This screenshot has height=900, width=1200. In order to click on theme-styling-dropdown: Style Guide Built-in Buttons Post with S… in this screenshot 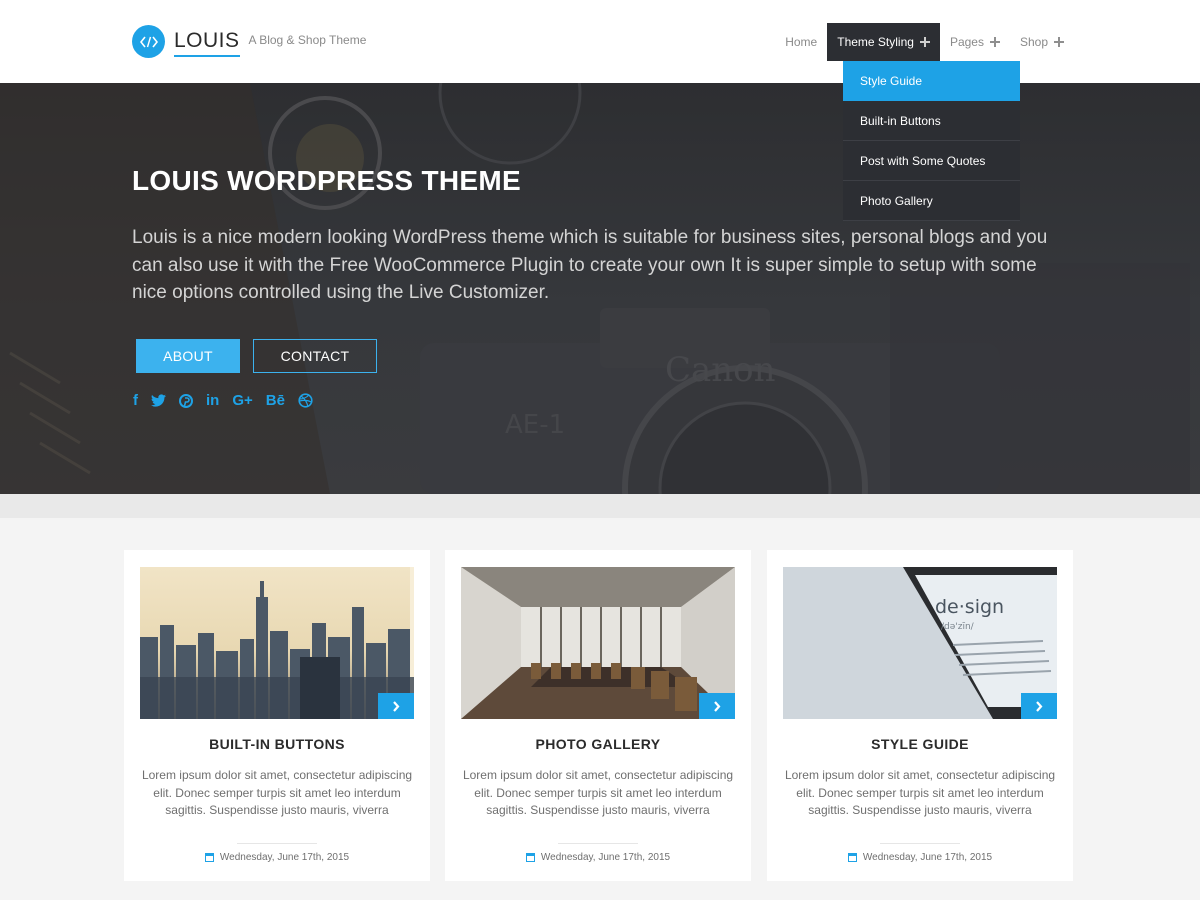, I will do `click(931, 141)`.